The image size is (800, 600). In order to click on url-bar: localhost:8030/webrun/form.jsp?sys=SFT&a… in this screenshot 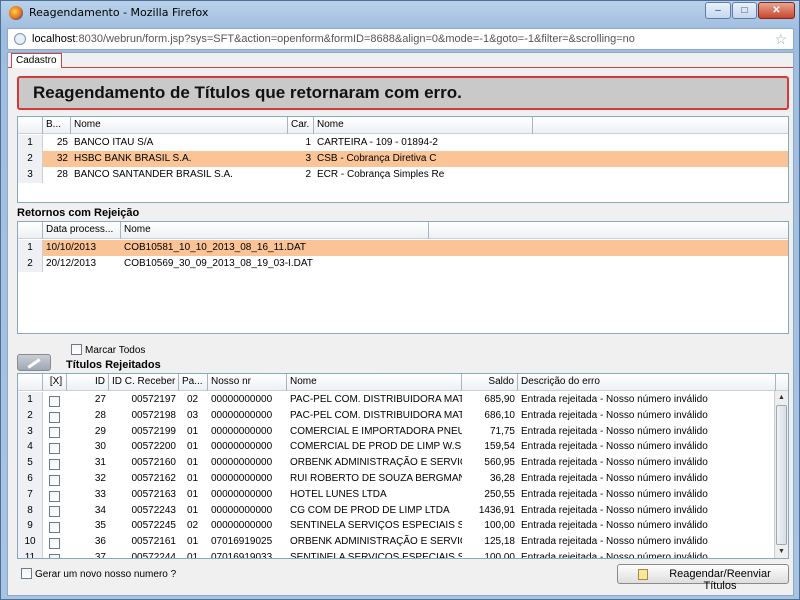, I will do `click(400, 39)`.